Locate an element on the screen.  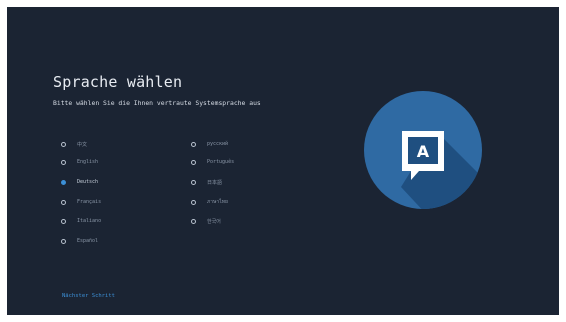
language-label: Deutsch is located at coordinates (88, 182).